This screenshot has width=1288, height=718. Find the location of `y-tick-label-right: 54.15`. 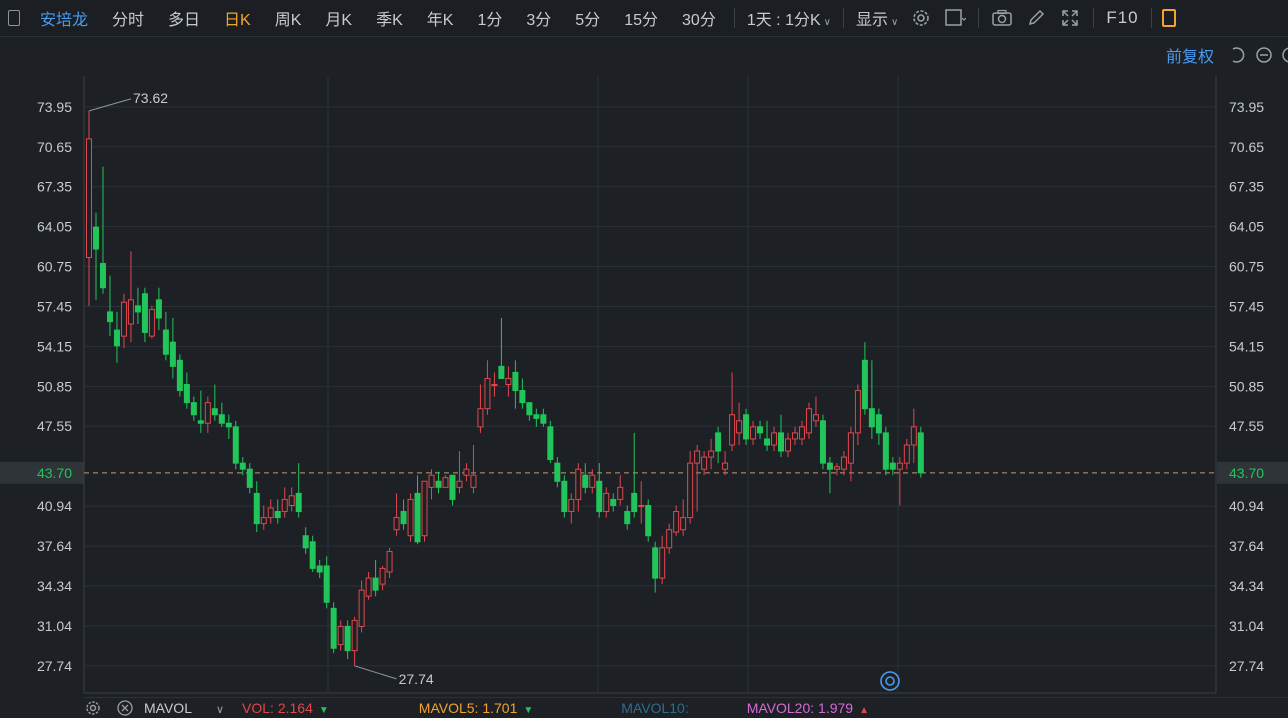

y-tick-label-right: 54.15 is located at coordinates (1246, 346).